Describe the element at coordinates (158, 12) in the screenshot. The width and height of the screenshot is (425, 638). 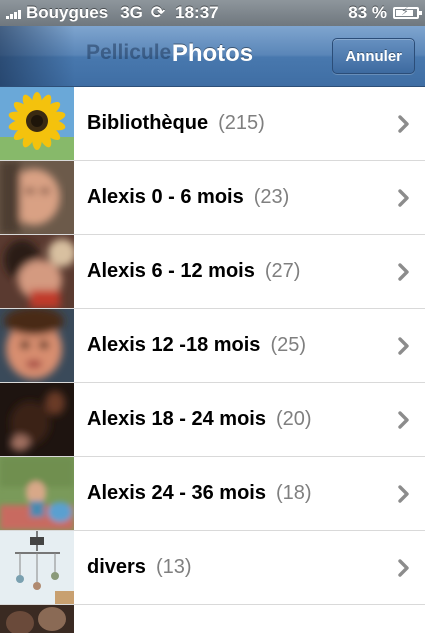
I see `sync-icon: ⟳` at that location.